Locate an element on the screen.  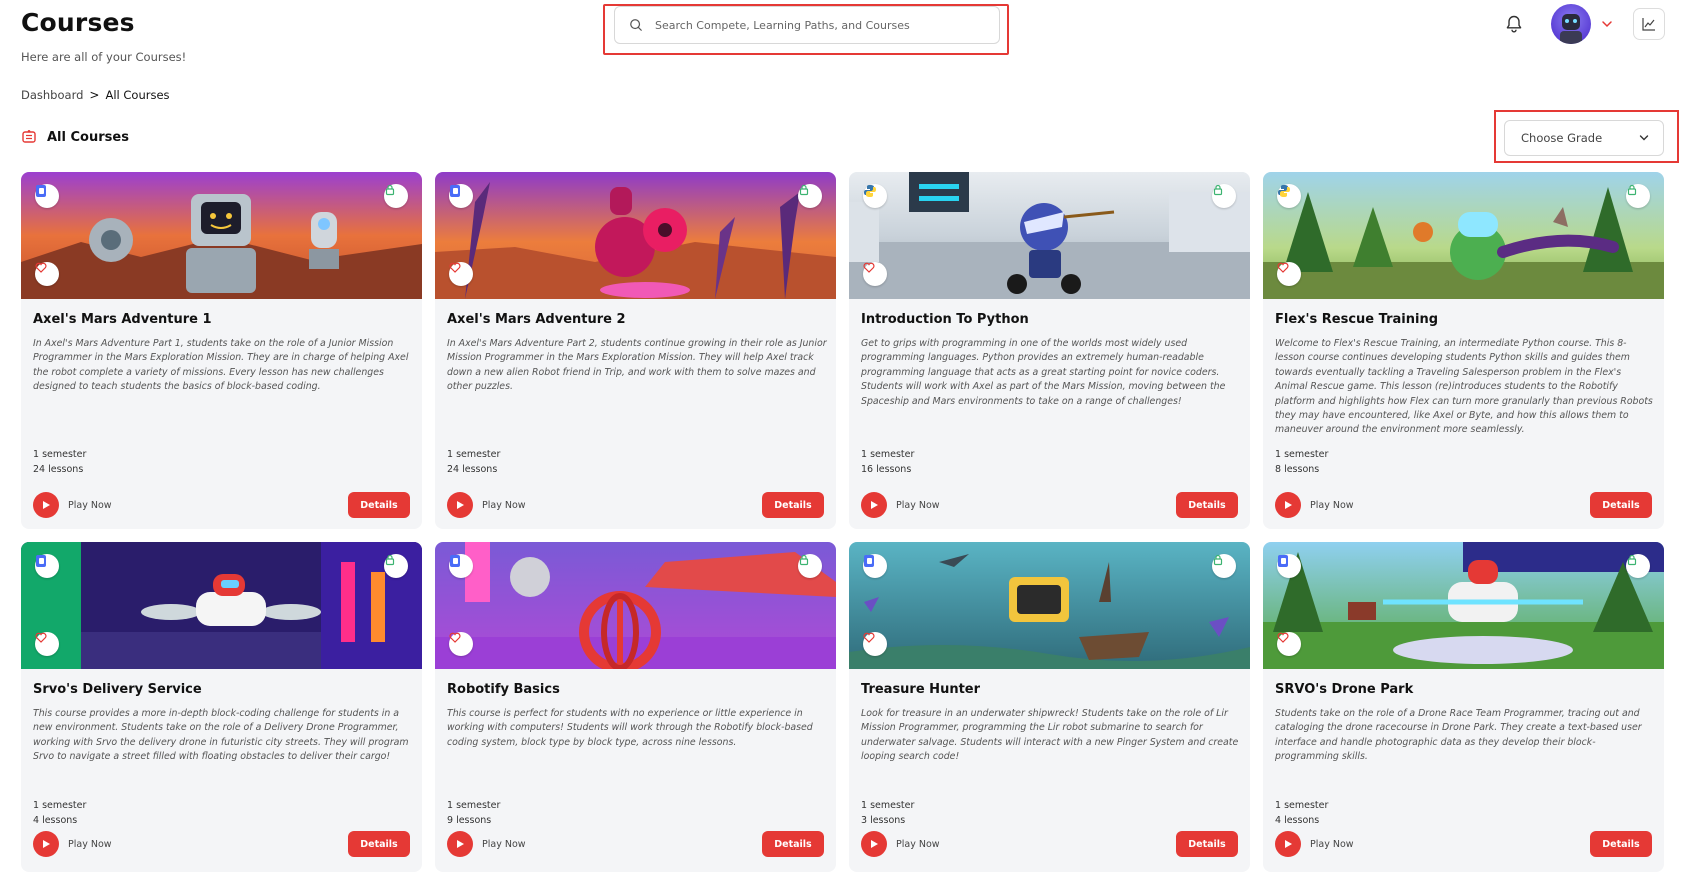
notification-bell-icon is located at coordinates (1514, 24).